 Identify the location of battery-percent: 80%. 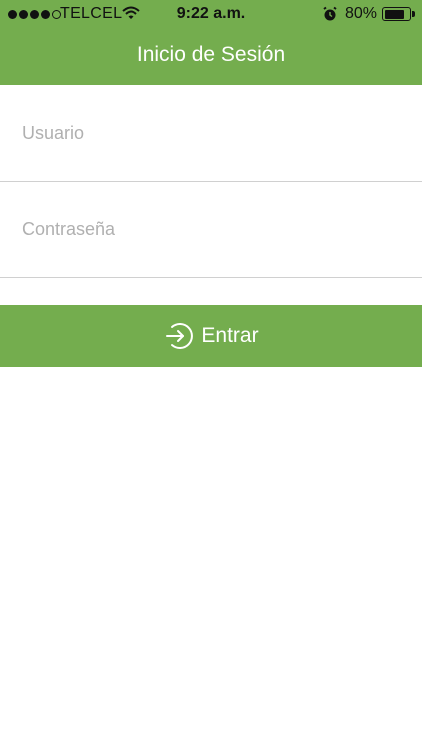
(361, 13).